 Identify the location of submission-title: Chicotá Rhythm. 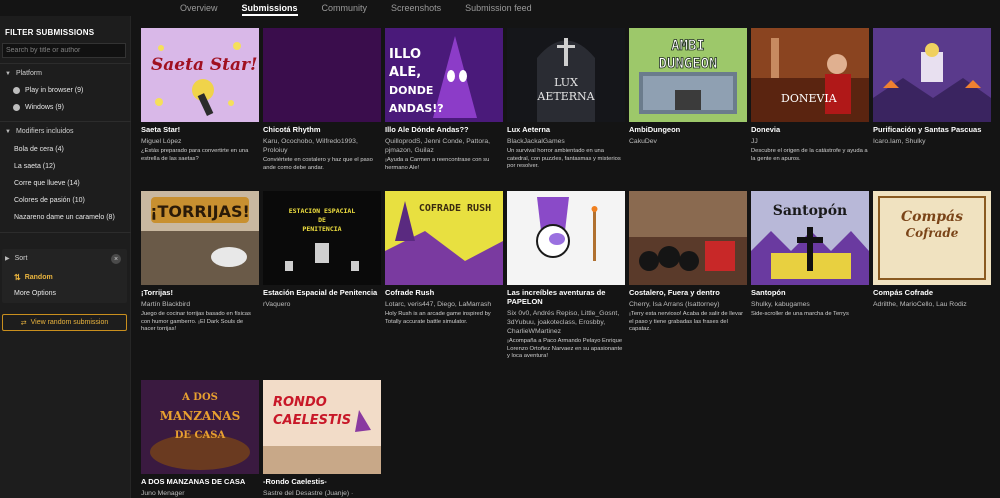
(322, 129).